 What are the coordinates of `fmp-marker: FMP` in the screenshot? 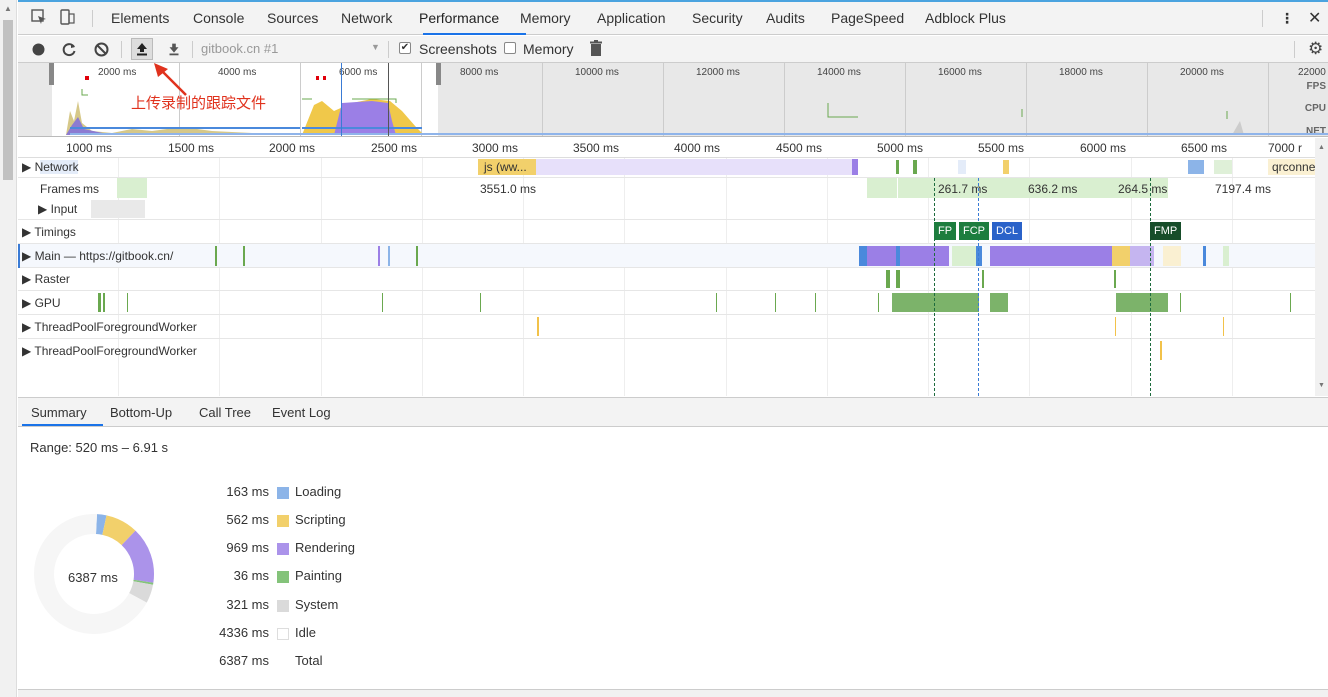 It's located at (1166, 231).